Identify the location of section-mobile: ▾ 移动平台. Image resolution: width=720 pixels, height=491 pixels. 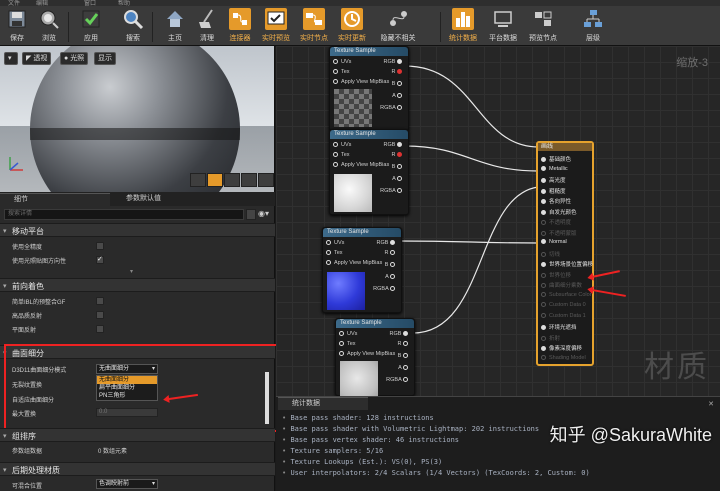
(137, 230).